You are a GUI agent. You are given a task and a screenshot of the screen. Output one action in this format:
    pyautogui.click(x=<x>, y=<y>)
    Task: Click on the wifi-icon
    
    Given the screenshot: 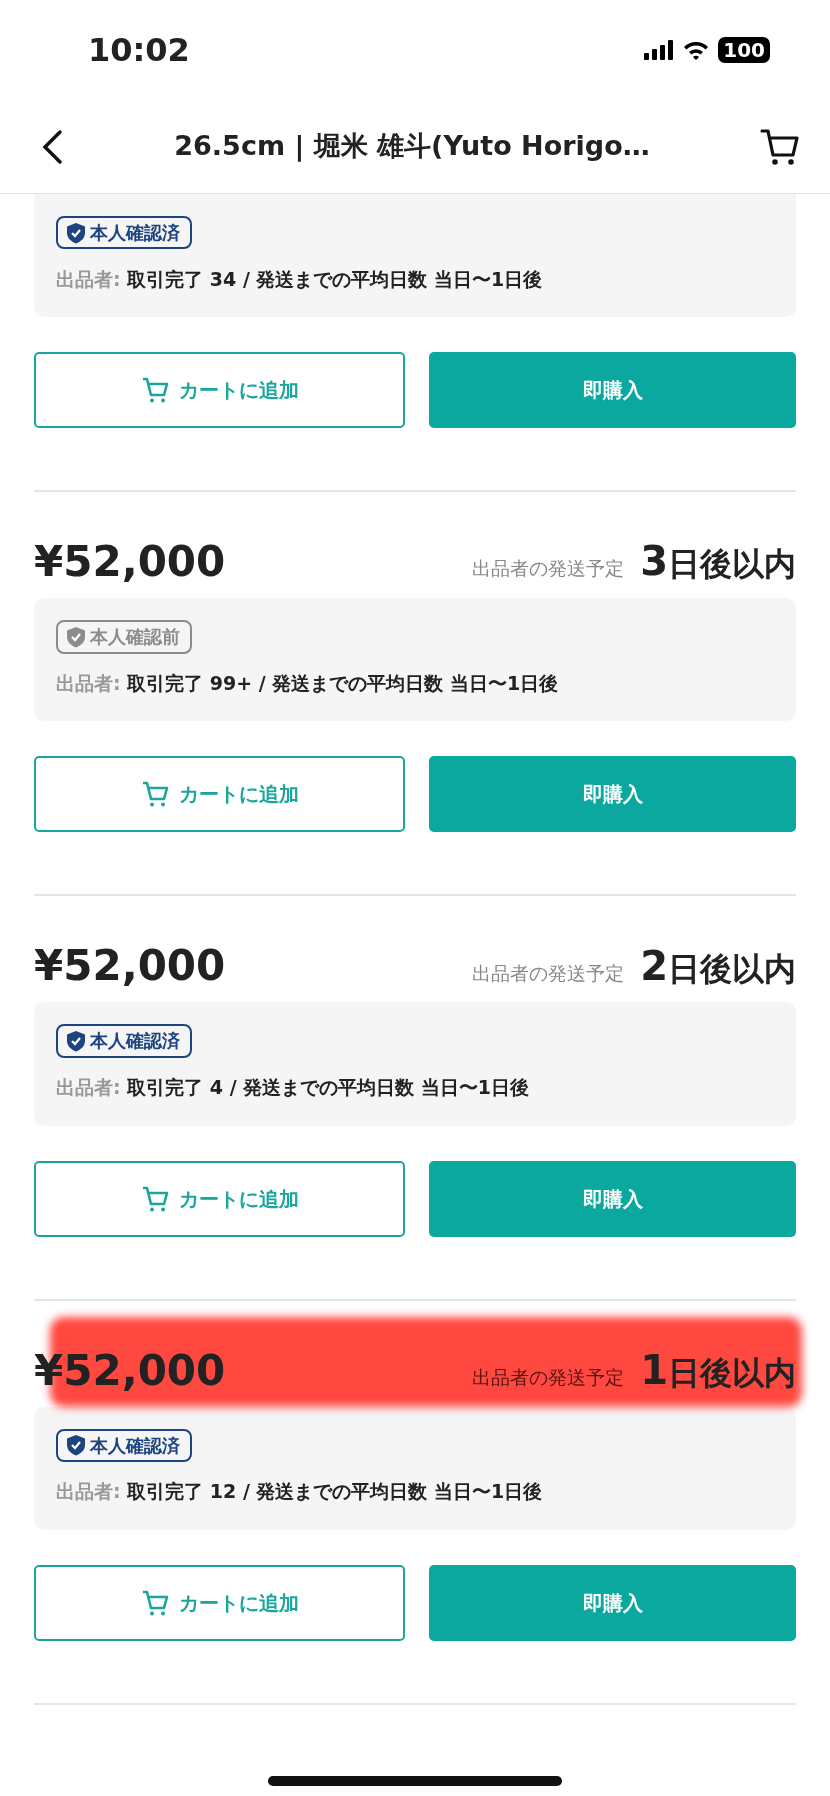 What is the action you would take?
    pyautogui.click(x=696, y=50)
    